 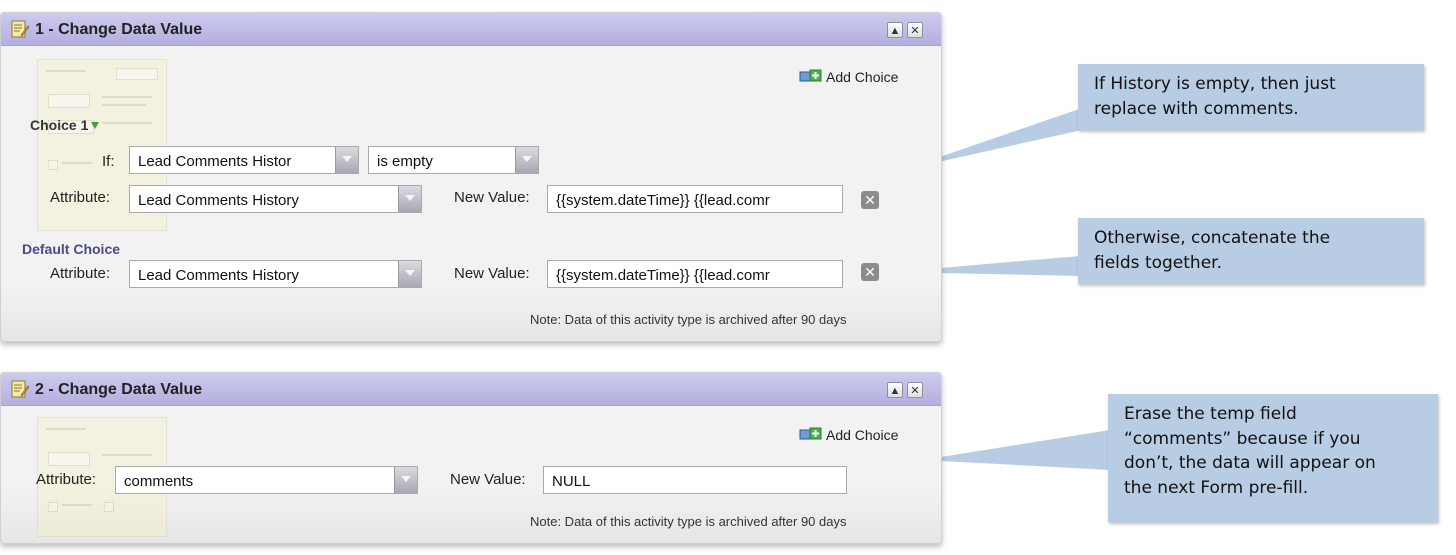 I want to click on default-choice-label: Default Choice, so click(x=71, y=249).